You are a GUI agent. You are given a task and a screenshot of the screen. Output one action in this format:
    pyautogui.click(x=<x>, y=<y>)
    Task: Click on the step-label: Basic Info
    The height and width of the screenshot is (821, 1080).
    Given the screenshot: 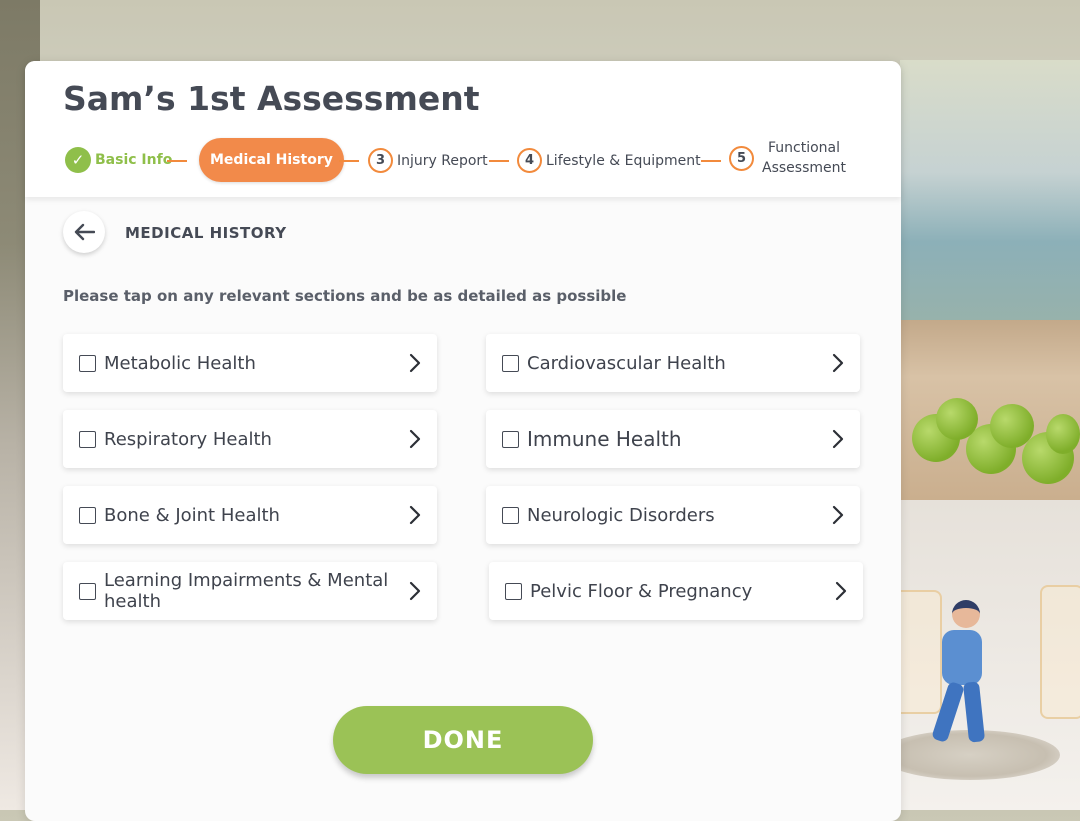 What is the action you would take?
    pyautogui.click(x=134, y=160)
    